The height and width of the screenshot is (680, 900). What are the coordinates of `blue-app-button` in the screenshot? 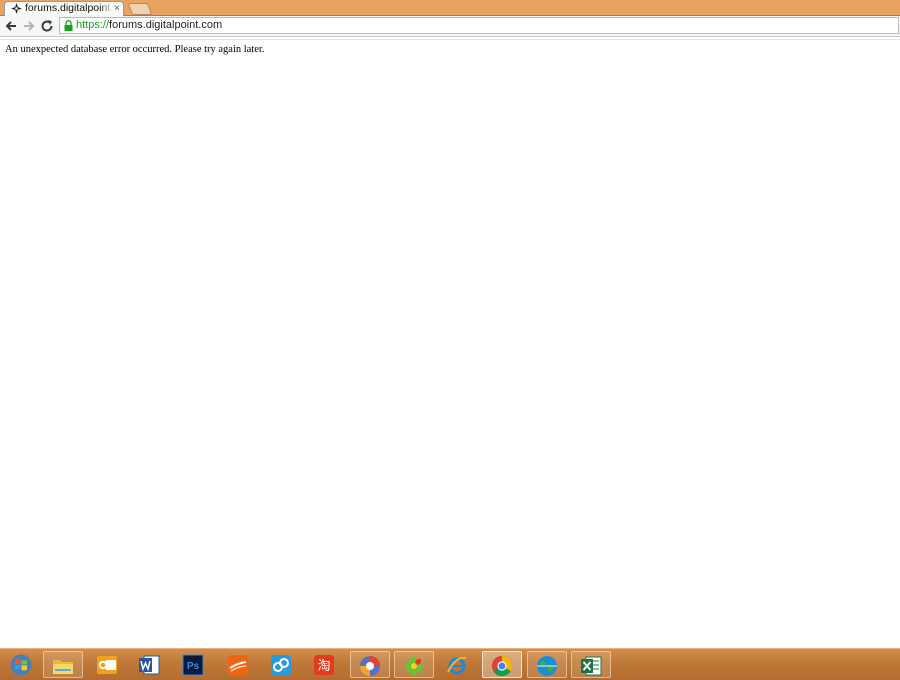 It's located at (282, 664).